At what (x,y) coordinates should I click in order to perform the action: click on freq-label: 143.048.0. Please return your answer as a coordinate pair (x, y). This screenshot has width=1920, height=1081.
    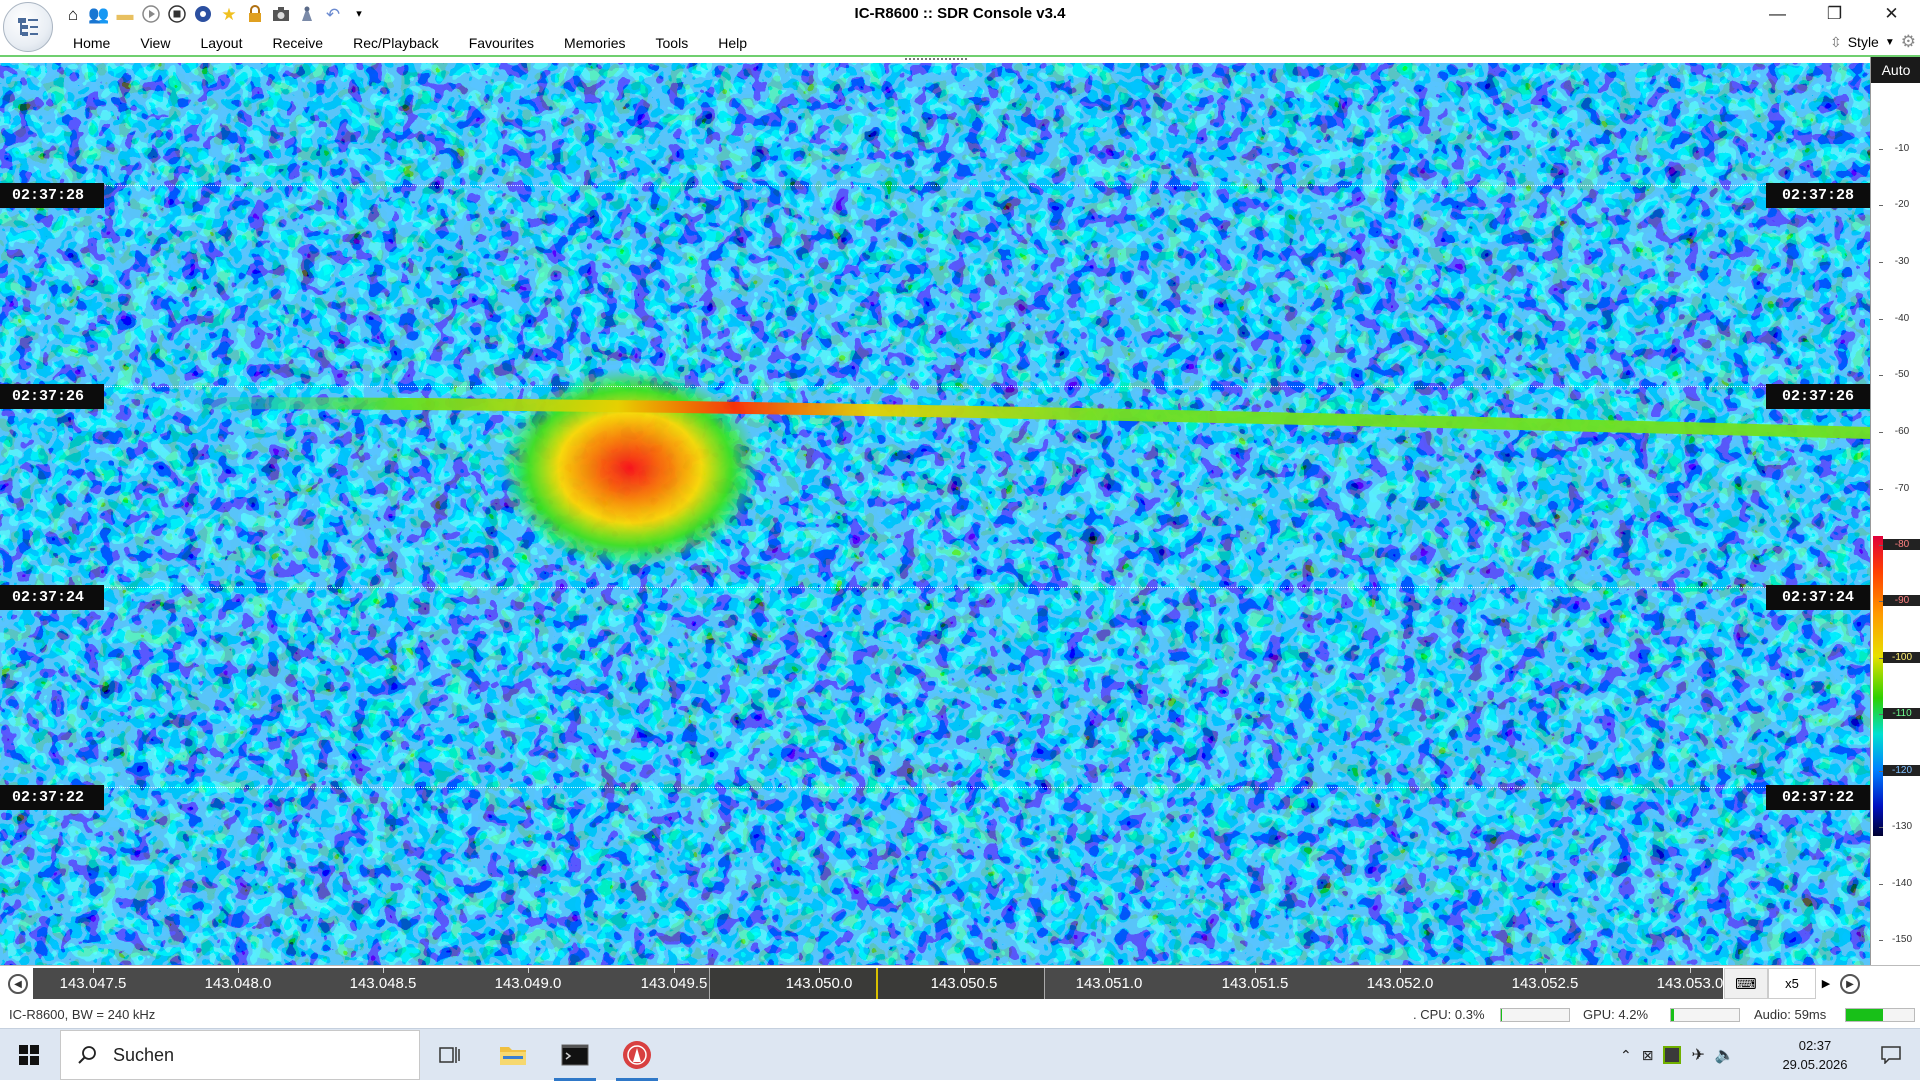
    Looking at the image, I should click on (238, 983).